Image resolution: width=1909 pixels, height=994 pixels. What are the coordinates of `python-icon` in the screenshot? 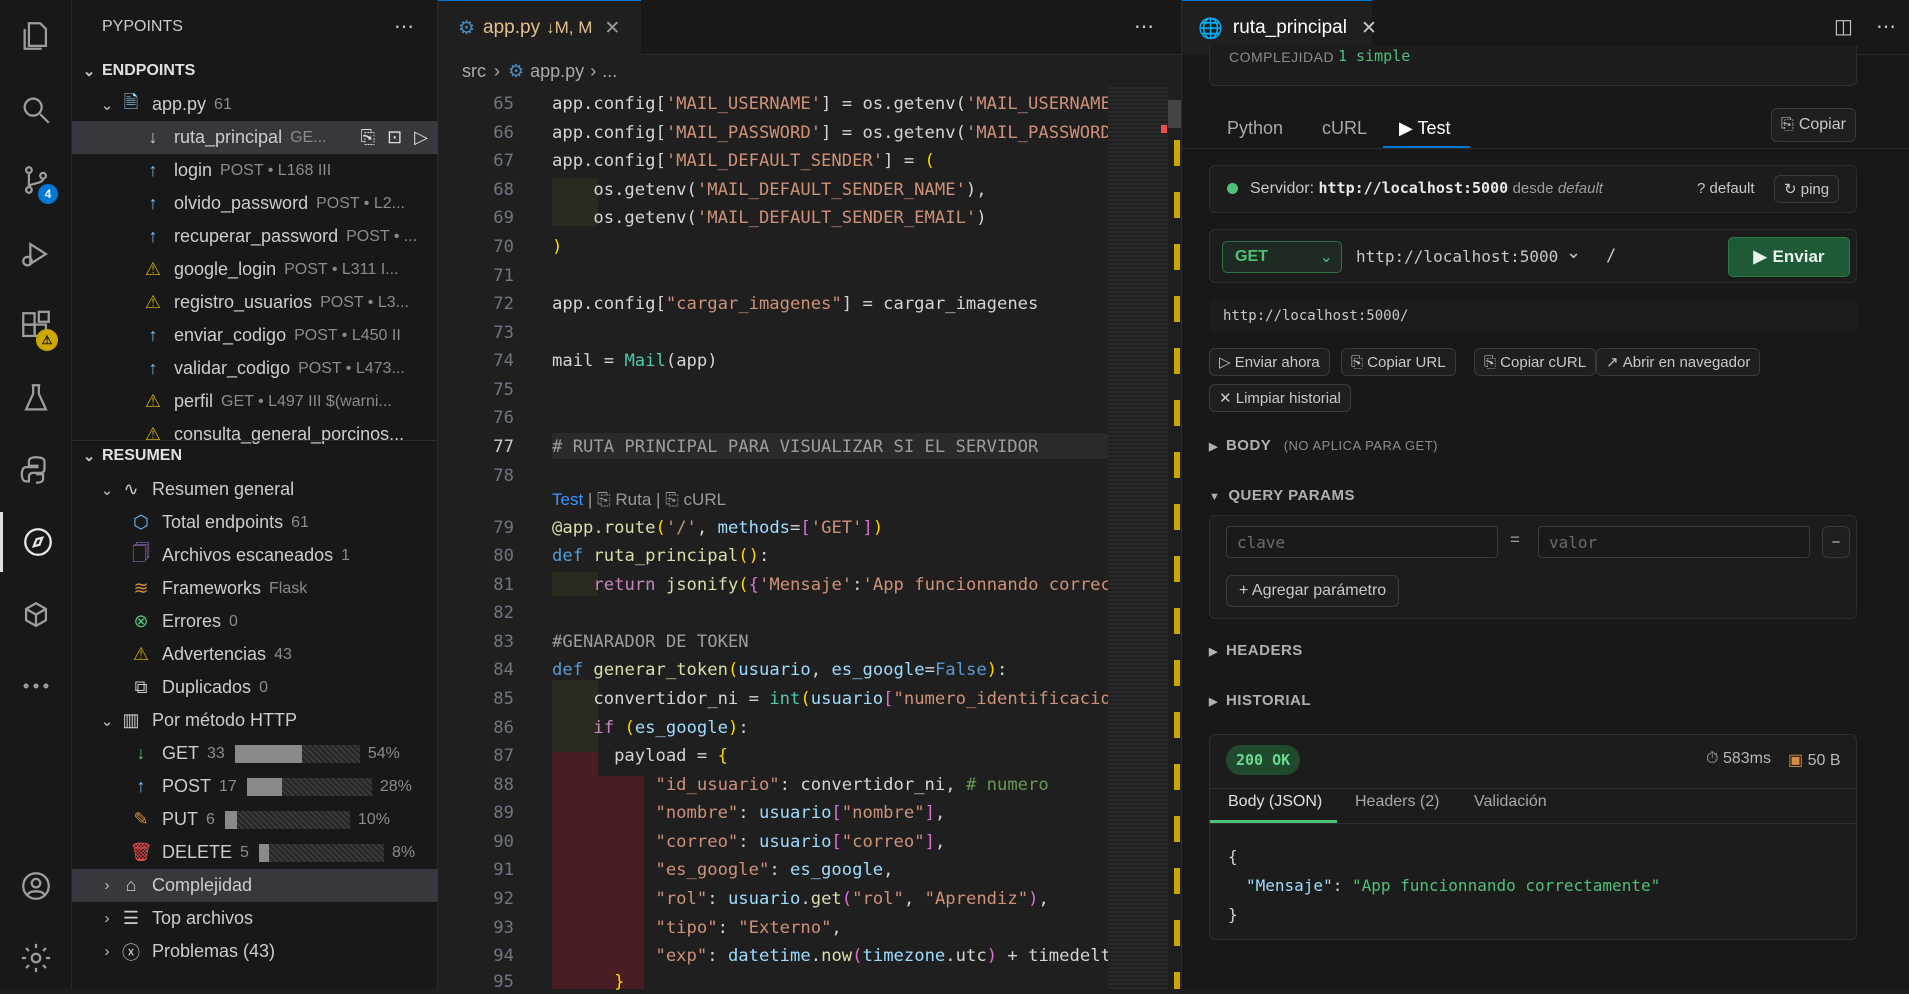 It's located at (36, 470).